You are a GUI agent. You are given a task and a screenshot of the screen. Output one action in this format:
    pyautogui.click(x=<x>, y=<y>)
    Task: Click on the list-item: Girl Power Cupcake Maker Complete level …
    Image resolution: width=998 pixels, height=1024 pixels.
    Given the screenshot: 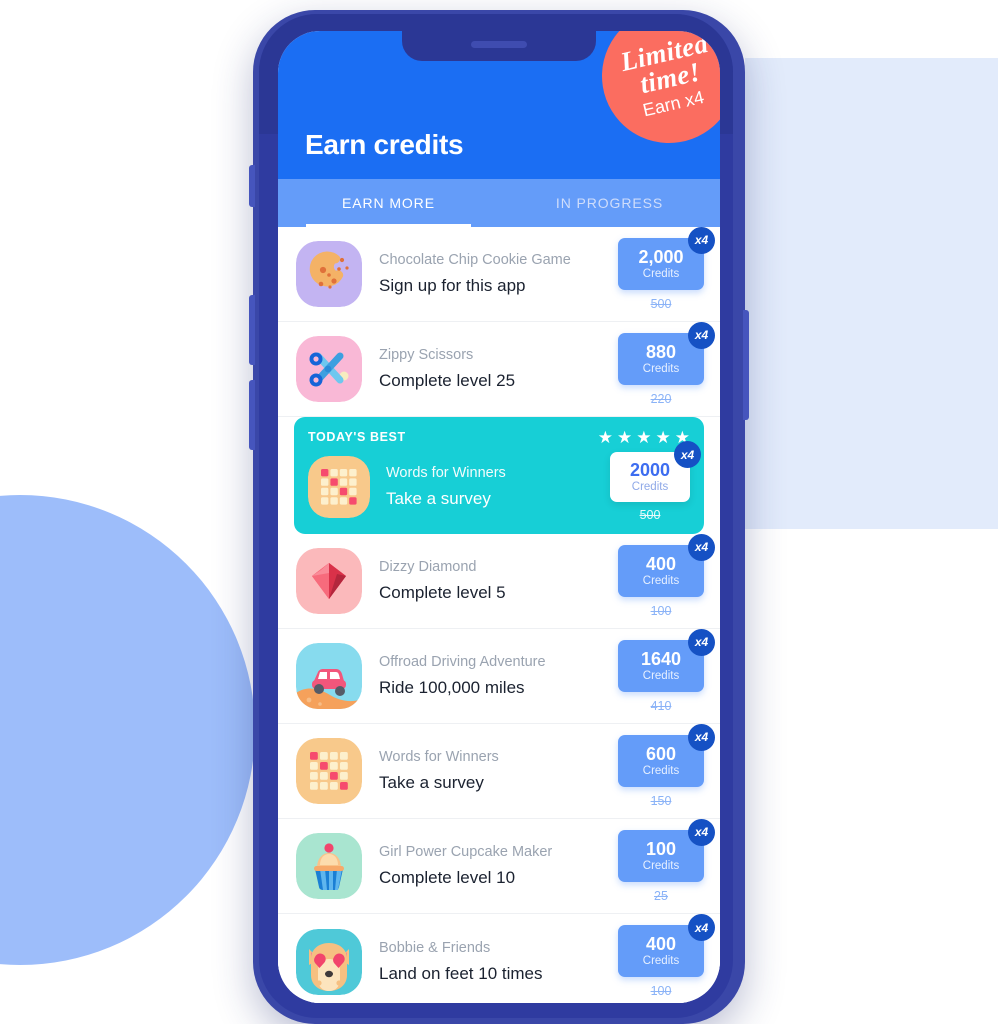 What is the action you would take?
    pyautogui.click(x=499, y=866)
    